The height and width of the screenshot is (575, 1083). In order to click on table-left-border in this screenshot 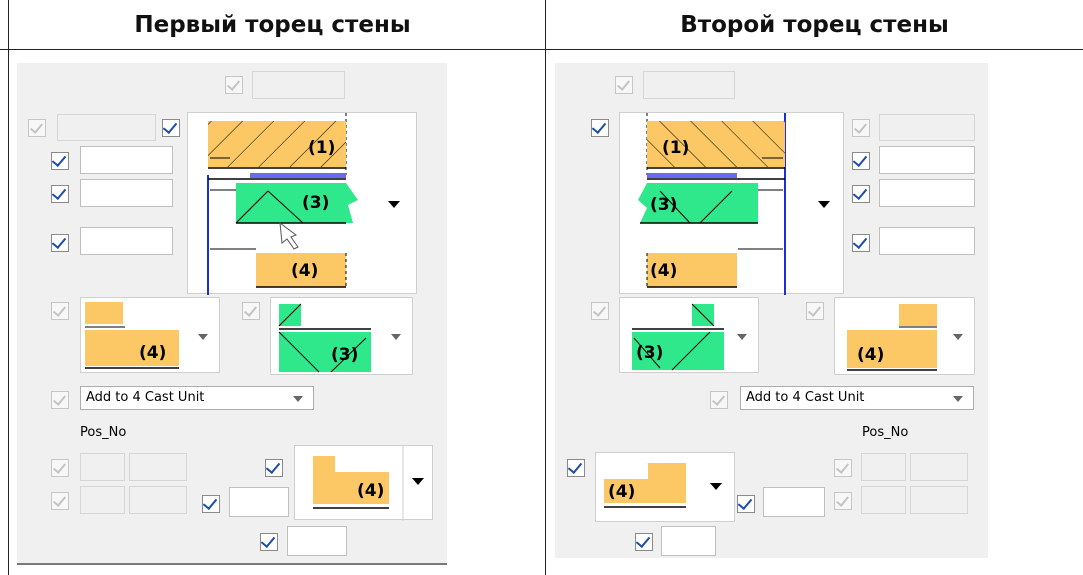, I will do `click(8, 287)`.